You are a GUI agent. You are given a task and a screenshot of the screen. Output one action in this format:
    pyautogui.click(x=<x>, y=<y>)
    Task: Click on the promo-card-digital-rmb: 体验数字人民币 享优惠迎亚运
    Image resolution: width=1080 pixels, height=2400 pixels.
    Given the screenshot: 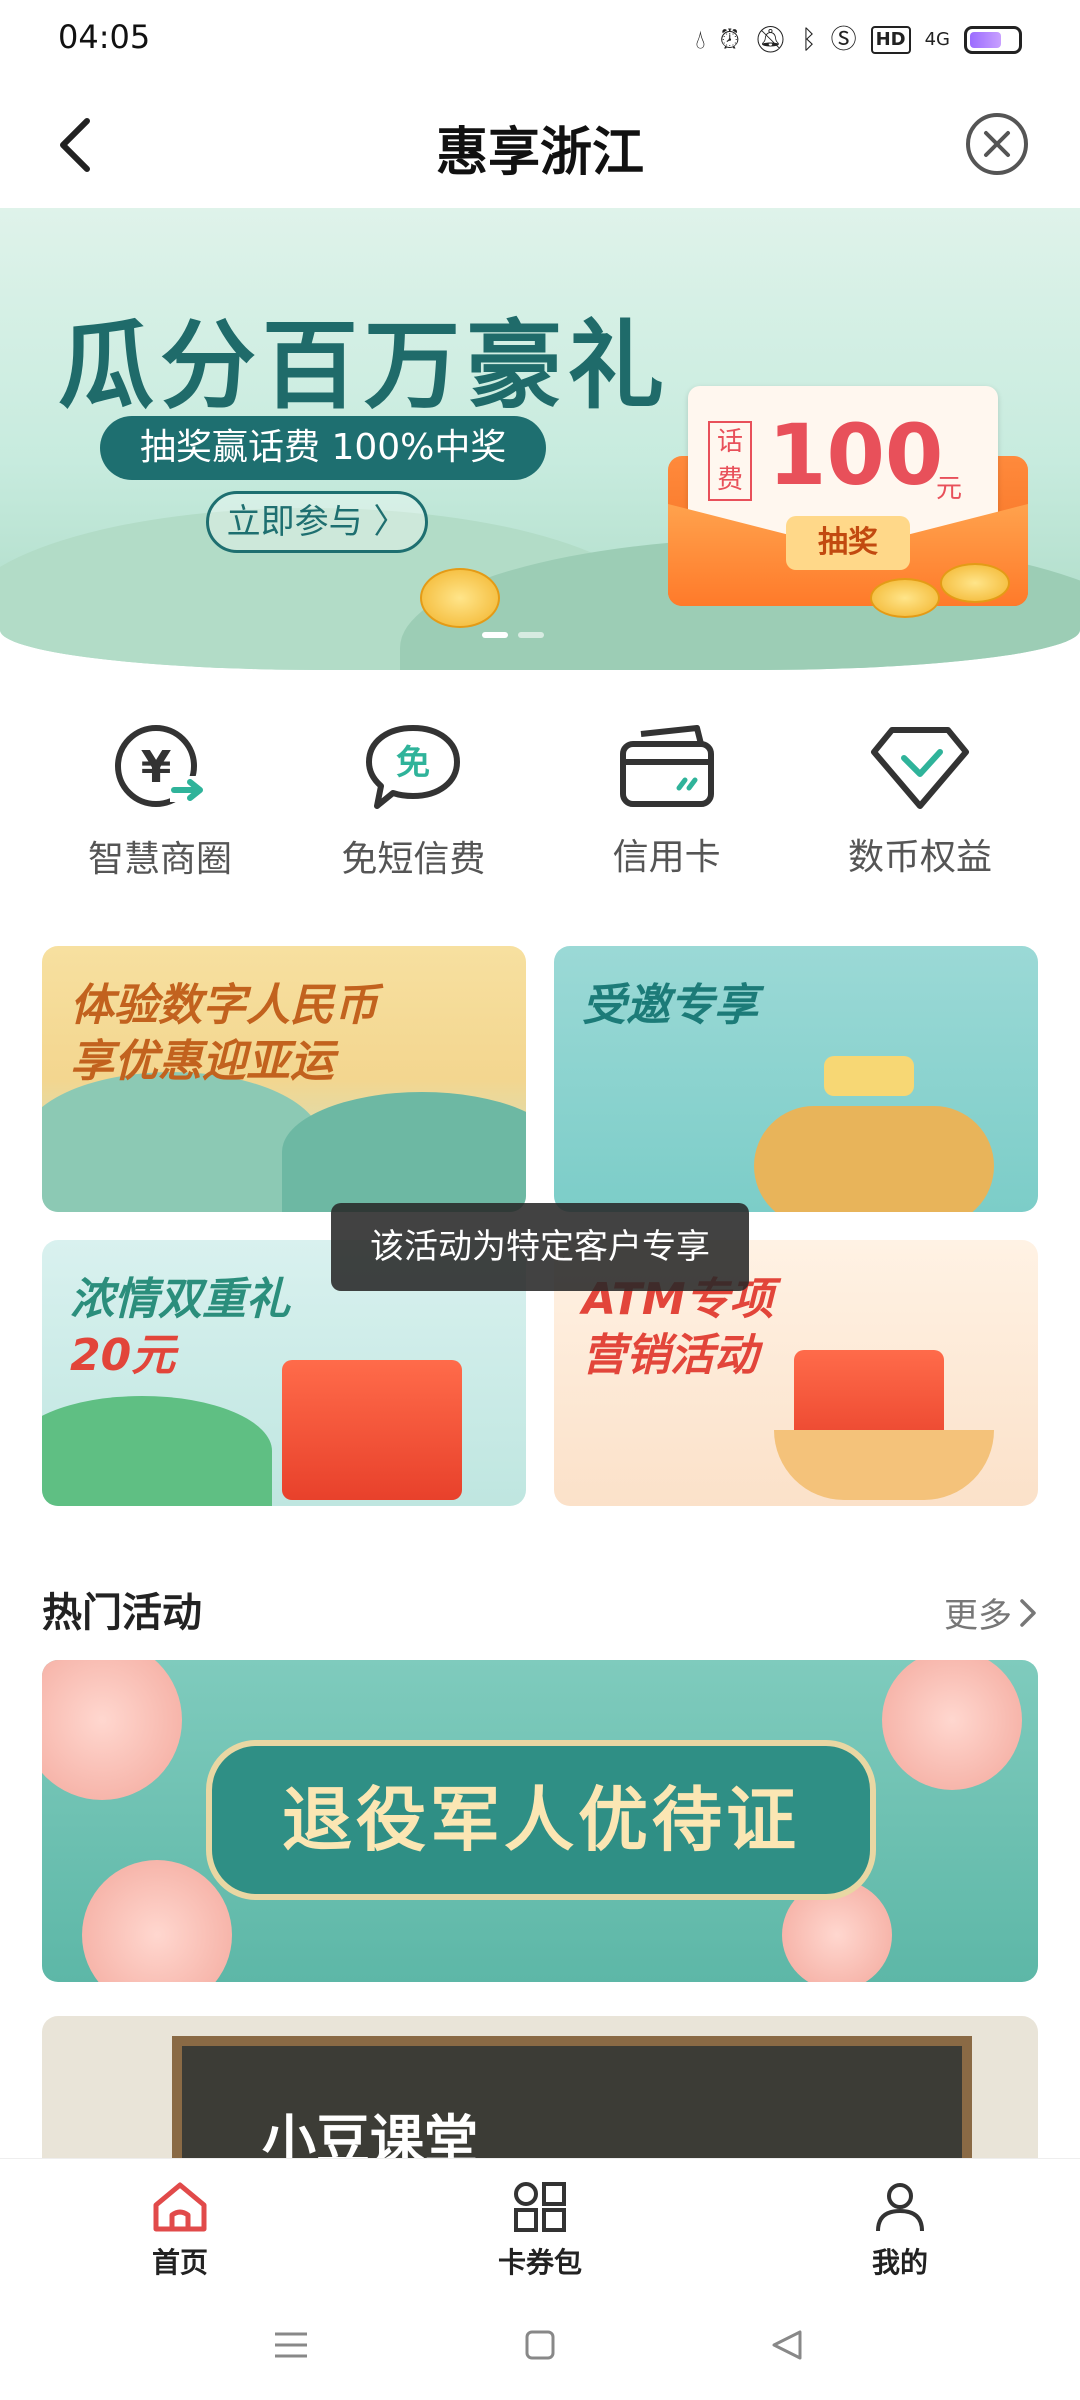 What is the action you would take?
    pyautogui.click(x=284, y=1079)
    